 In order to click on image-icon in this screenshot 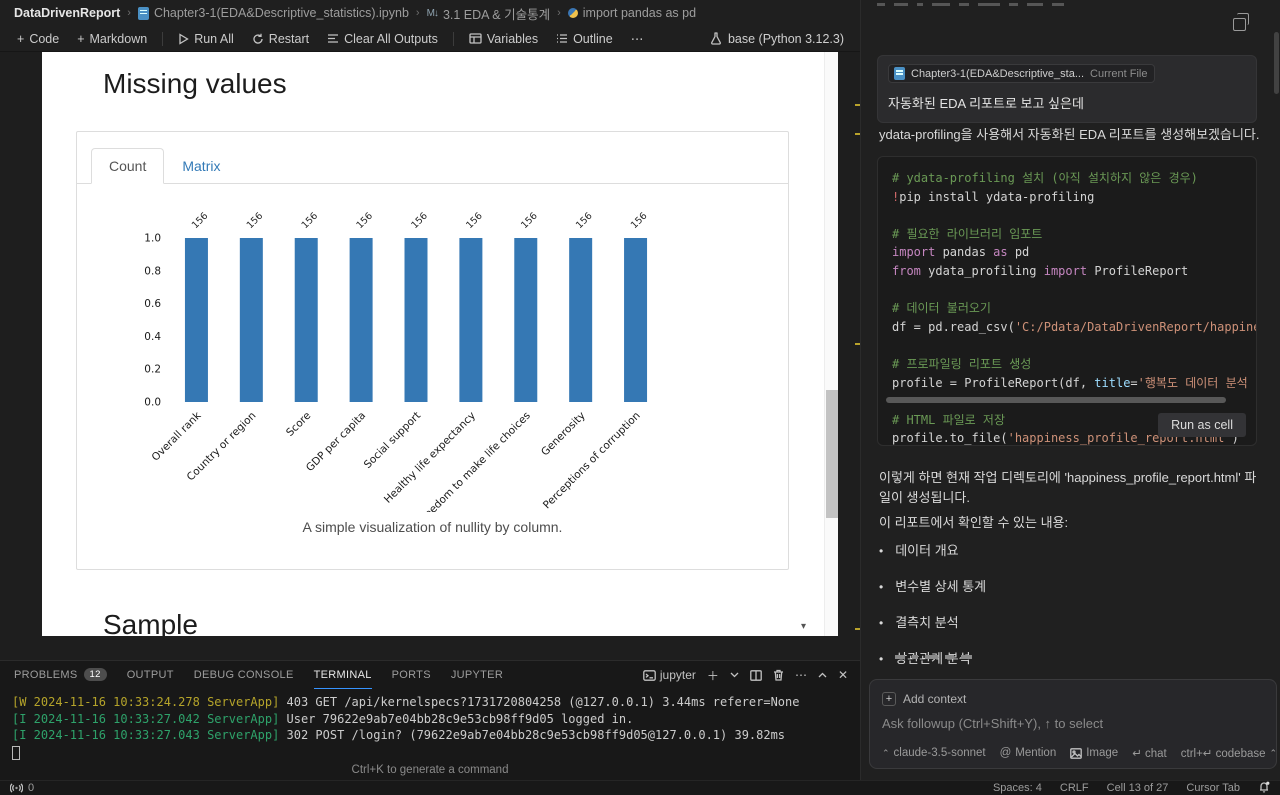, I will do `click(1076, 753)`.